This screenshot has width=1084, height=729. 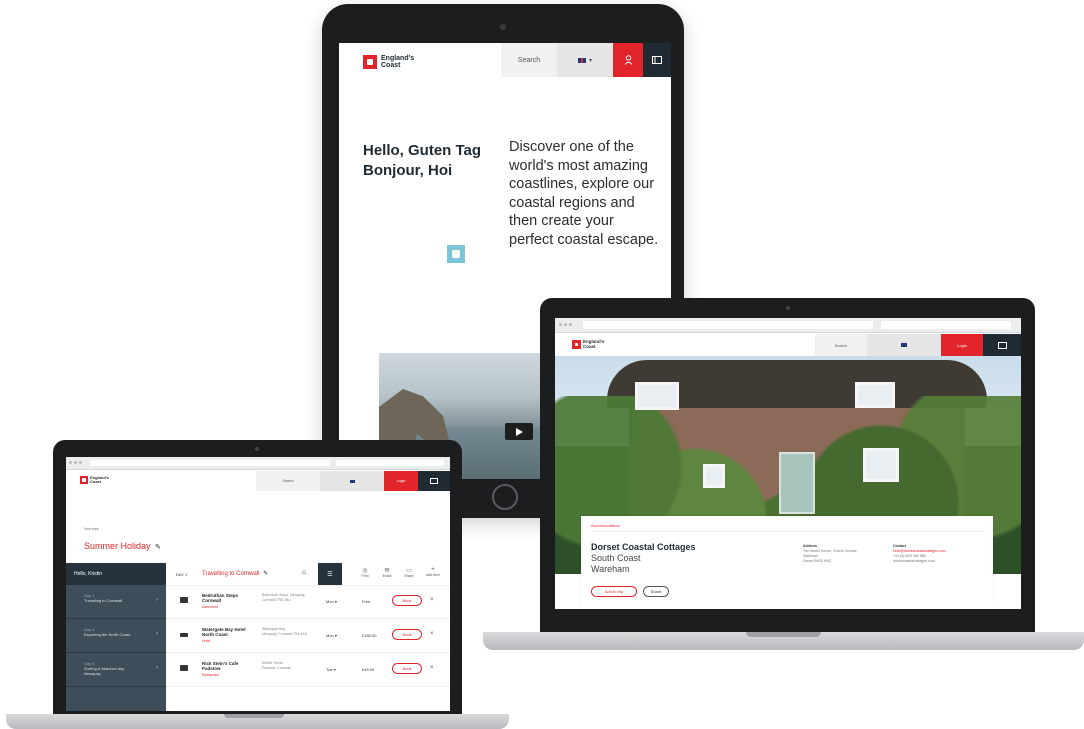 I want to click on row-title-line: Cornwall, so click(x=212, y=600).